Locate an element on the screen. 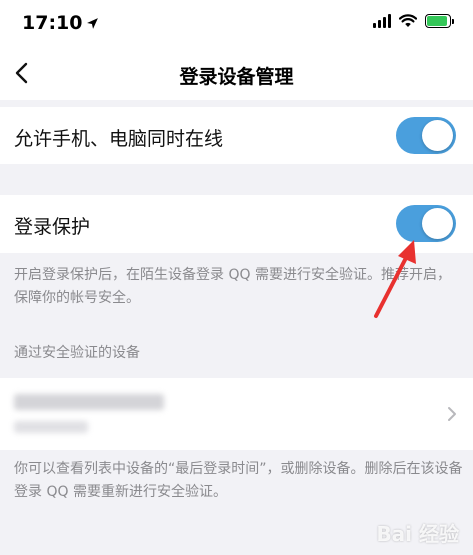  wifi-icon is located at coordinates (408, 20).